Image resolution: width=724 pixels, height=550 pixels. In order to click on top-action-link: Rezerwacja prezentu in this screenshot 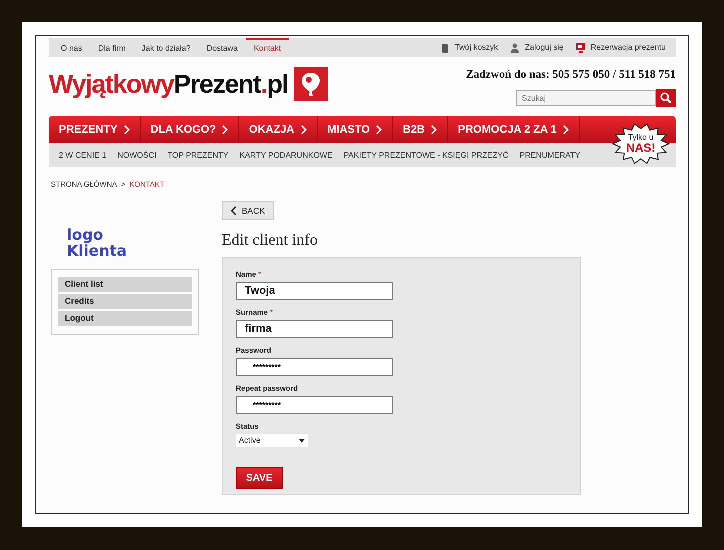, I will do `click(628, 47)`.